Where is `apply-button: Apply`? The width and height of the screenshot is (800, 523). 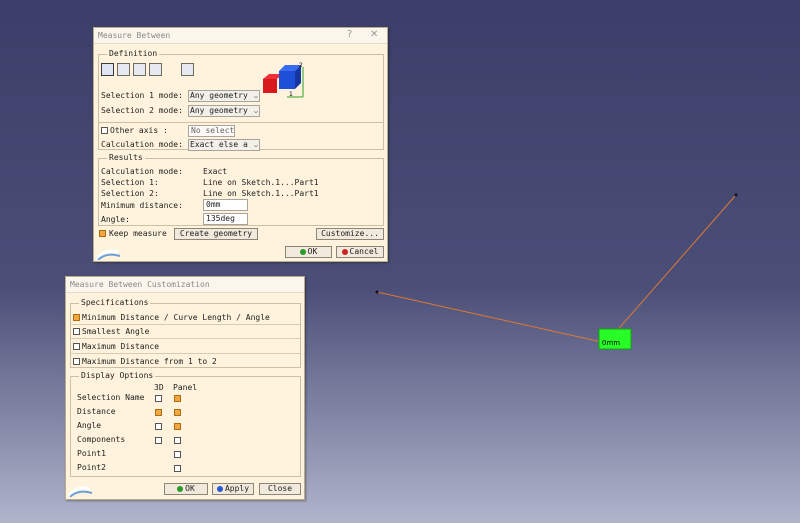 apply-button: Apply is located at coordinates (233, 489).